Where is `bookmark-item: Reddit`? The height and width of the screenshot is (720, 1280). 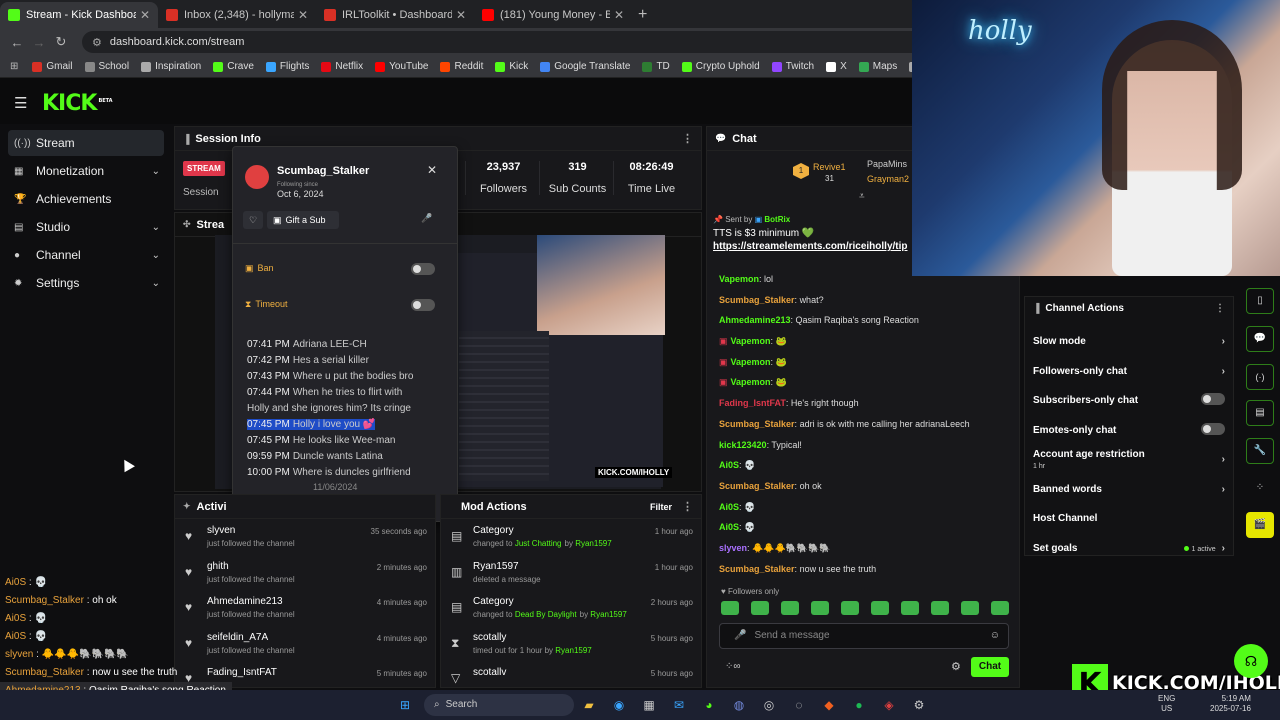 bookmark-item: Reddit is located at coordinates (461, 66).